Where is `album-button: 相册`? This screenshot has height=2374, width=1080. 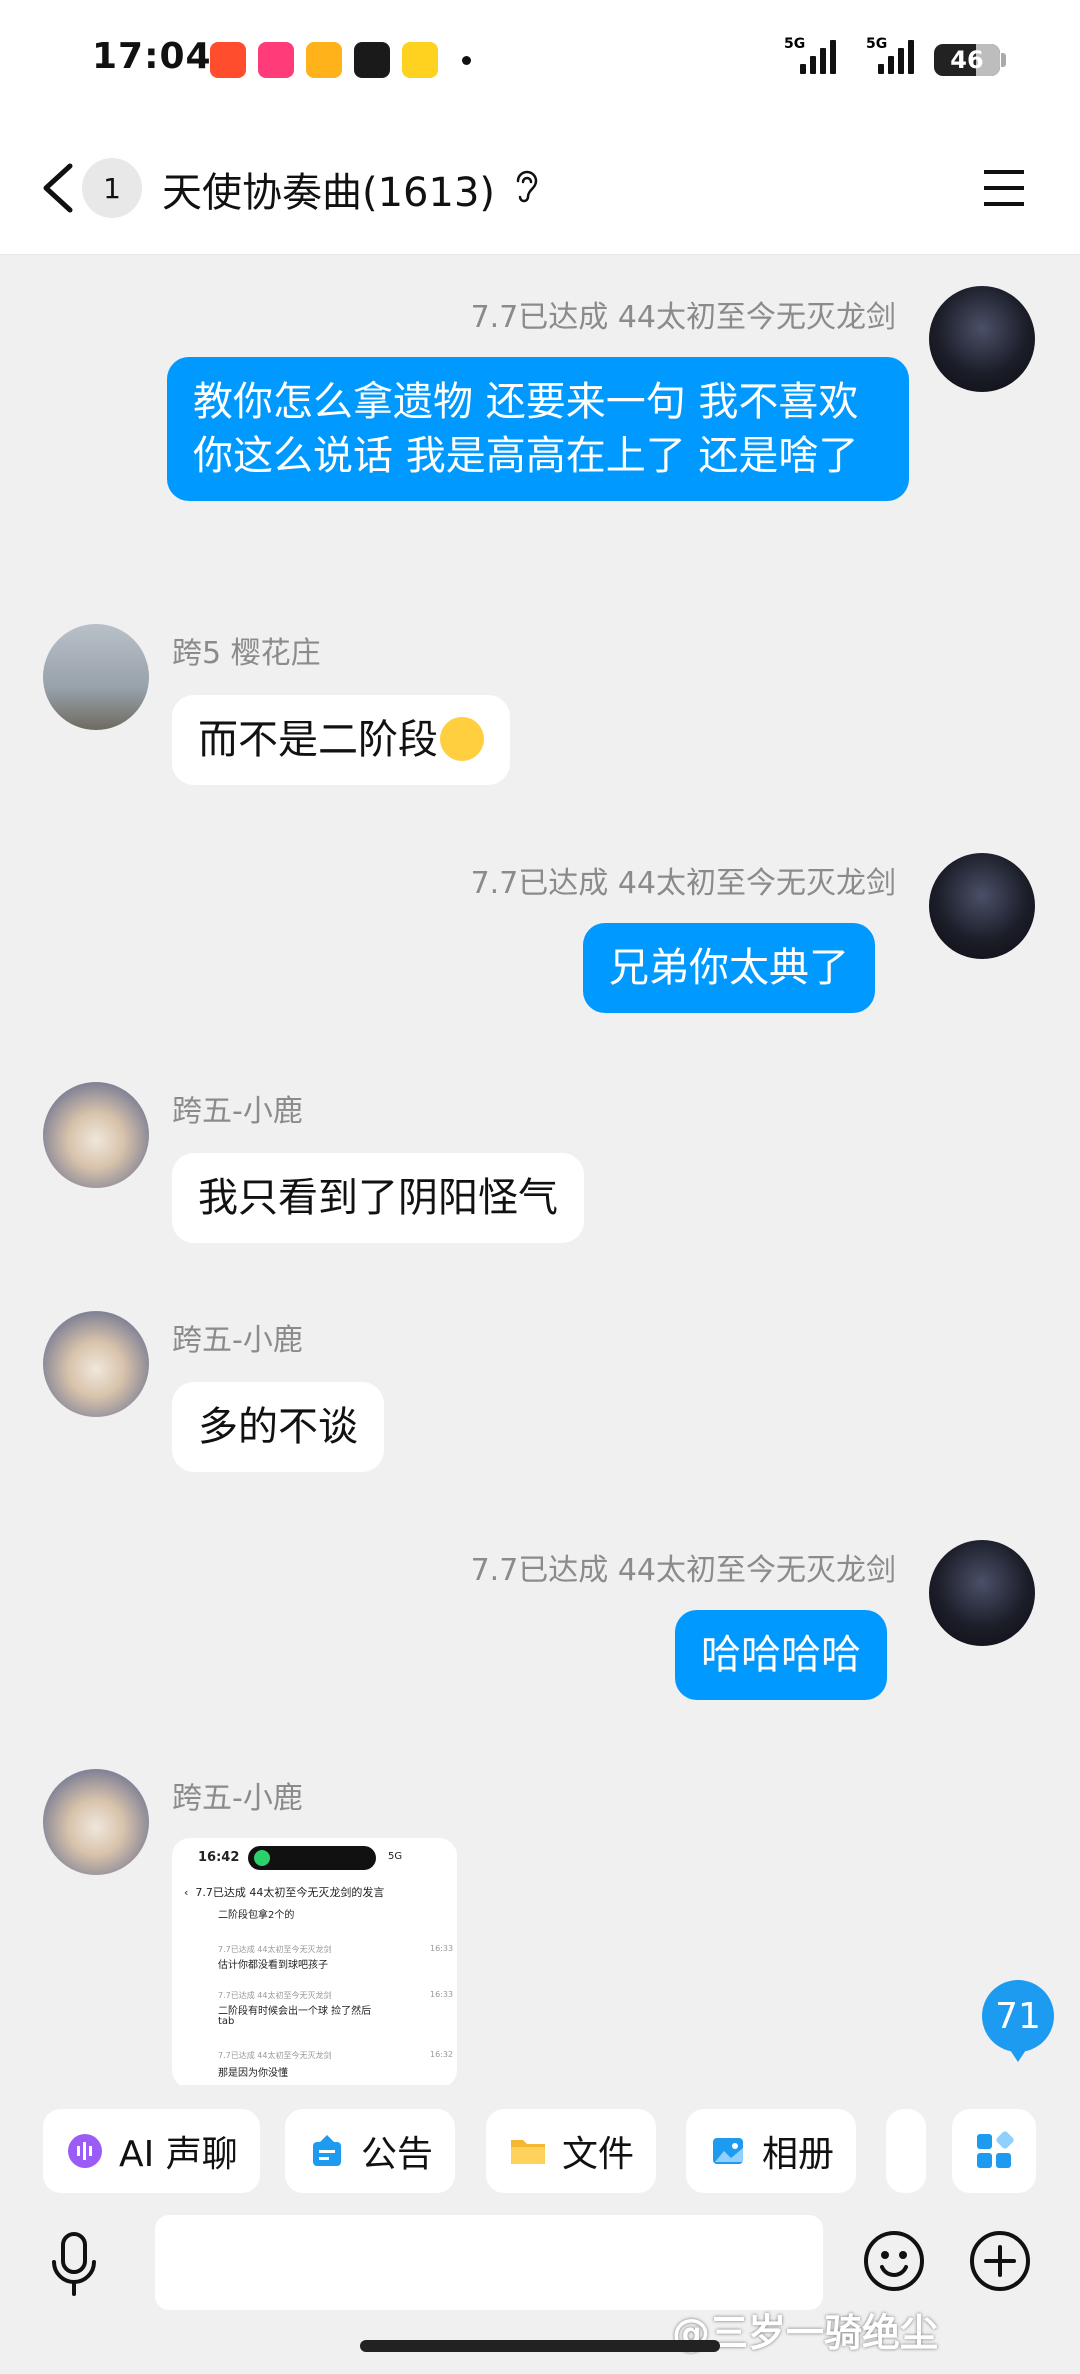 album-button: 相册 is located at coordinates (771, 2151).